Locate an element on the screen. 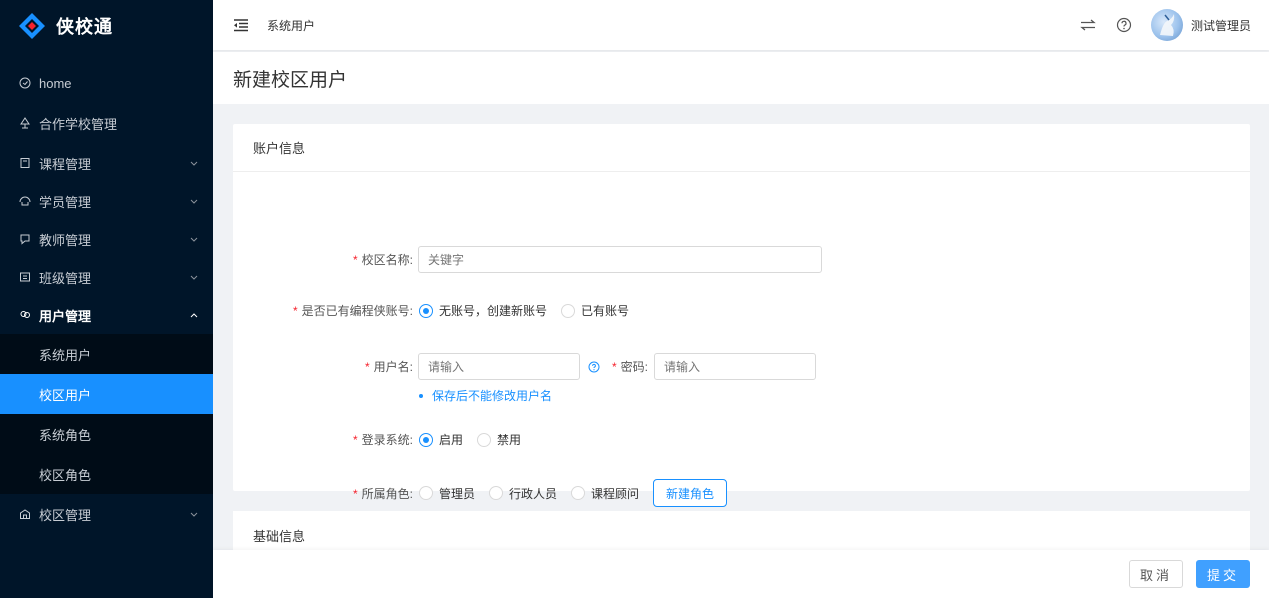  radio-disable: 禁用 is located at coordinates (499, 439).